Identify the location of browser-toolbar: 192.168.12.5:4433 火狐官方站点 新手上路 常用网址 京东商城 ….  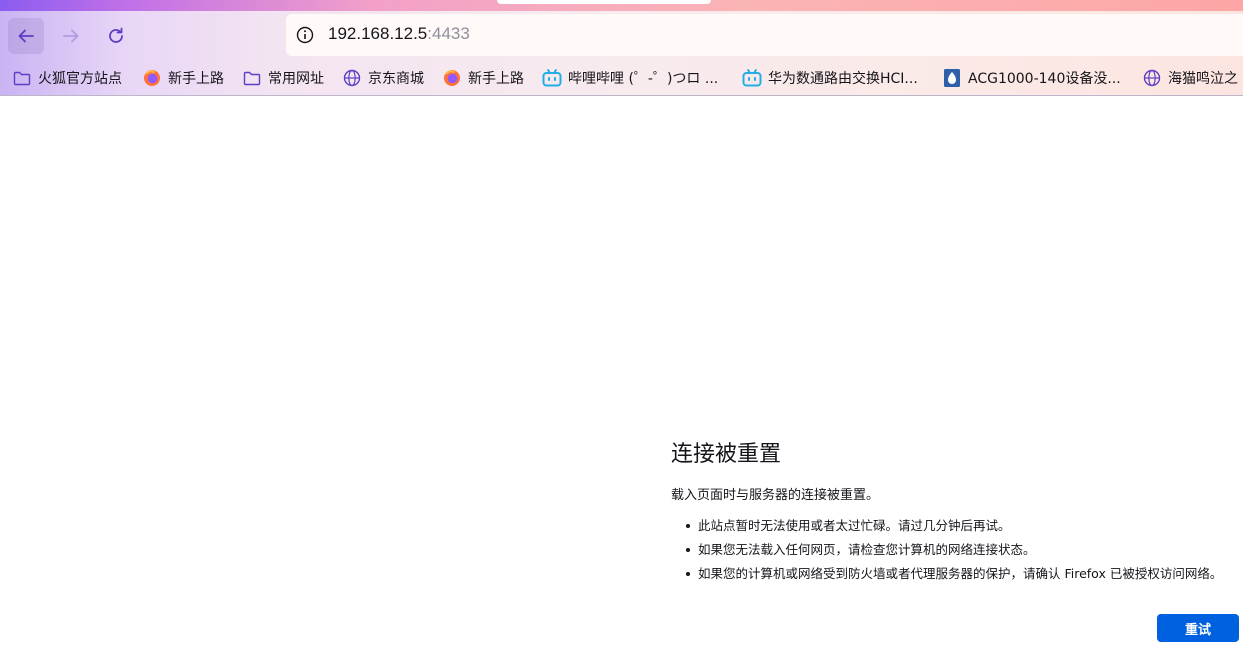
(621, 48).